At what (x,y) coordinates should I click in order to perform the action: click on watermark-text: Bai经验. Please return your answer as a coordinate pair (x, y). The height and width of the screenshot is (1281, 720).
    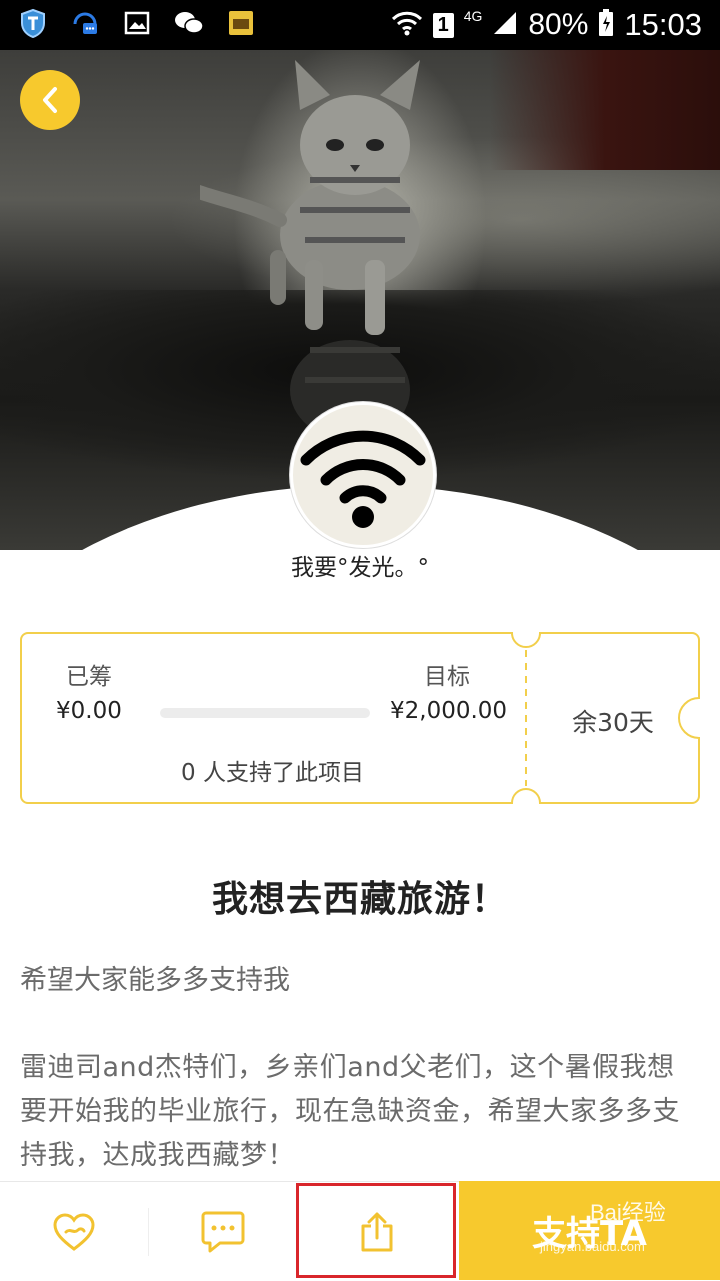
    Looking at the image, I should click on (628, 1212).